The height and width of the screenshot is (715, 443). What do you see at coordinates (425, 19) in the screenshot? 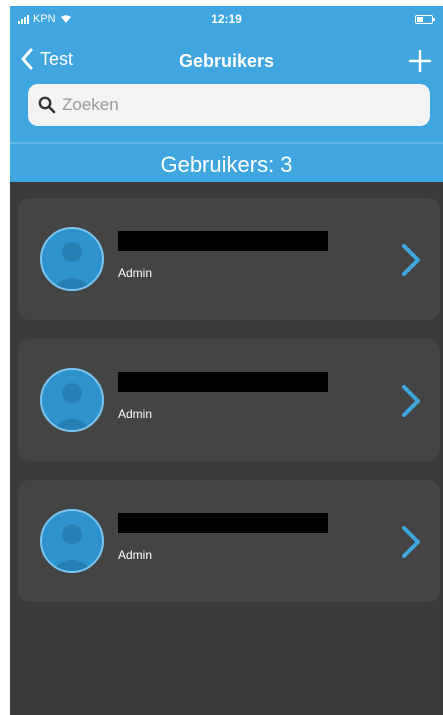
I see `battery-icon` at bounding box center [425, 19].